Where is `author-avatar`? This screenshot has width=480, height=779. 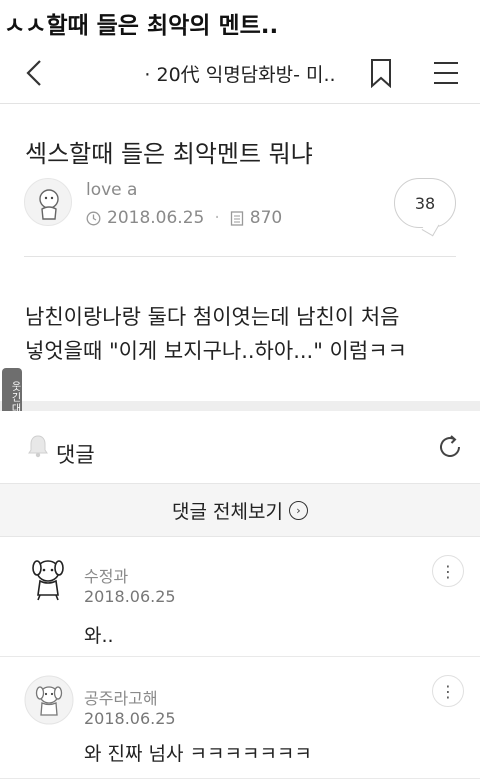
author-avatar is located at coordinates (48, 202).